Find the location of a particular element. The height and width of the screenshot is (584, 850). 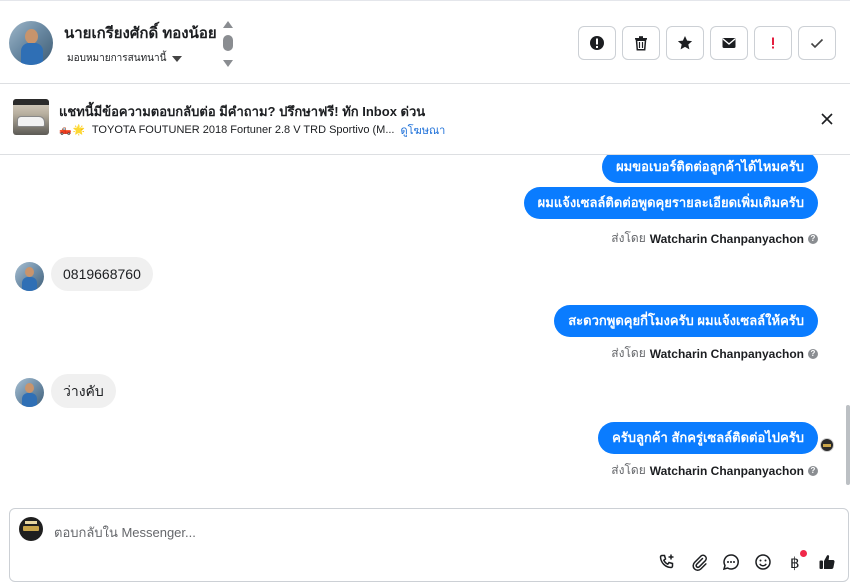

emoji-icon is located at coordinates (763, 562).